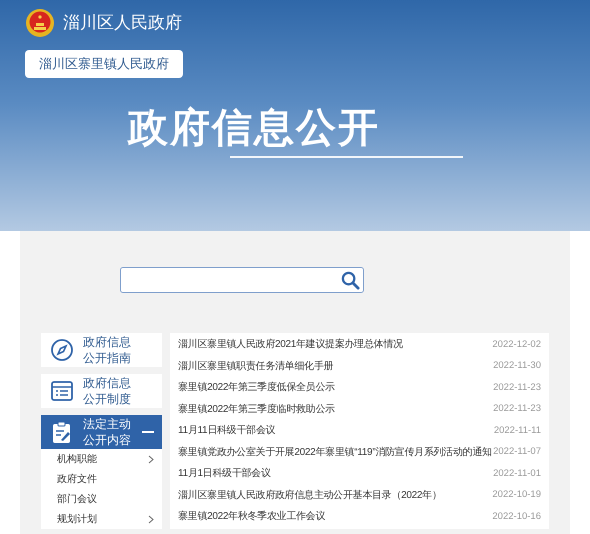 This screenshot has width=590, height=534. What do you see at coordinates (101, 459) in the screenshot?
I see `submenu-item: 机构职能` at bounding box center [101, 459].